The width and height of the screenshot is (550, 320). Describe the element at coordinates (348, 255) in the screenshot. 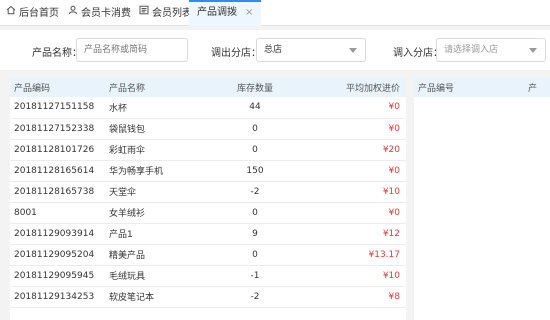

I see `cell-price: ¥13.17` at that location.